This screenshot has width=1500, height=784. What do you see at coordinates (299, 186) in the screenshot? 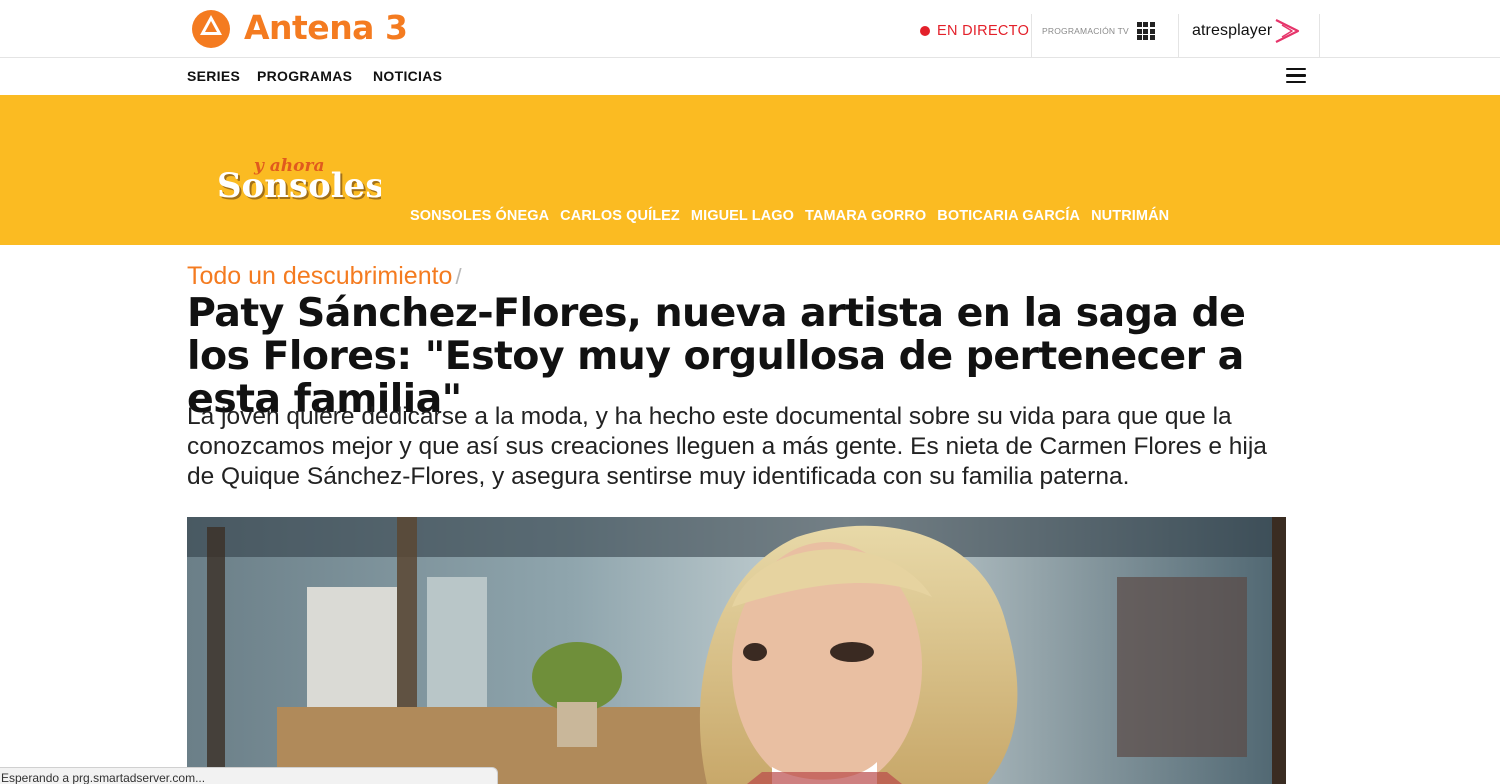
I see `svg-text: Sonsoles` at bounding box center [299, 186].